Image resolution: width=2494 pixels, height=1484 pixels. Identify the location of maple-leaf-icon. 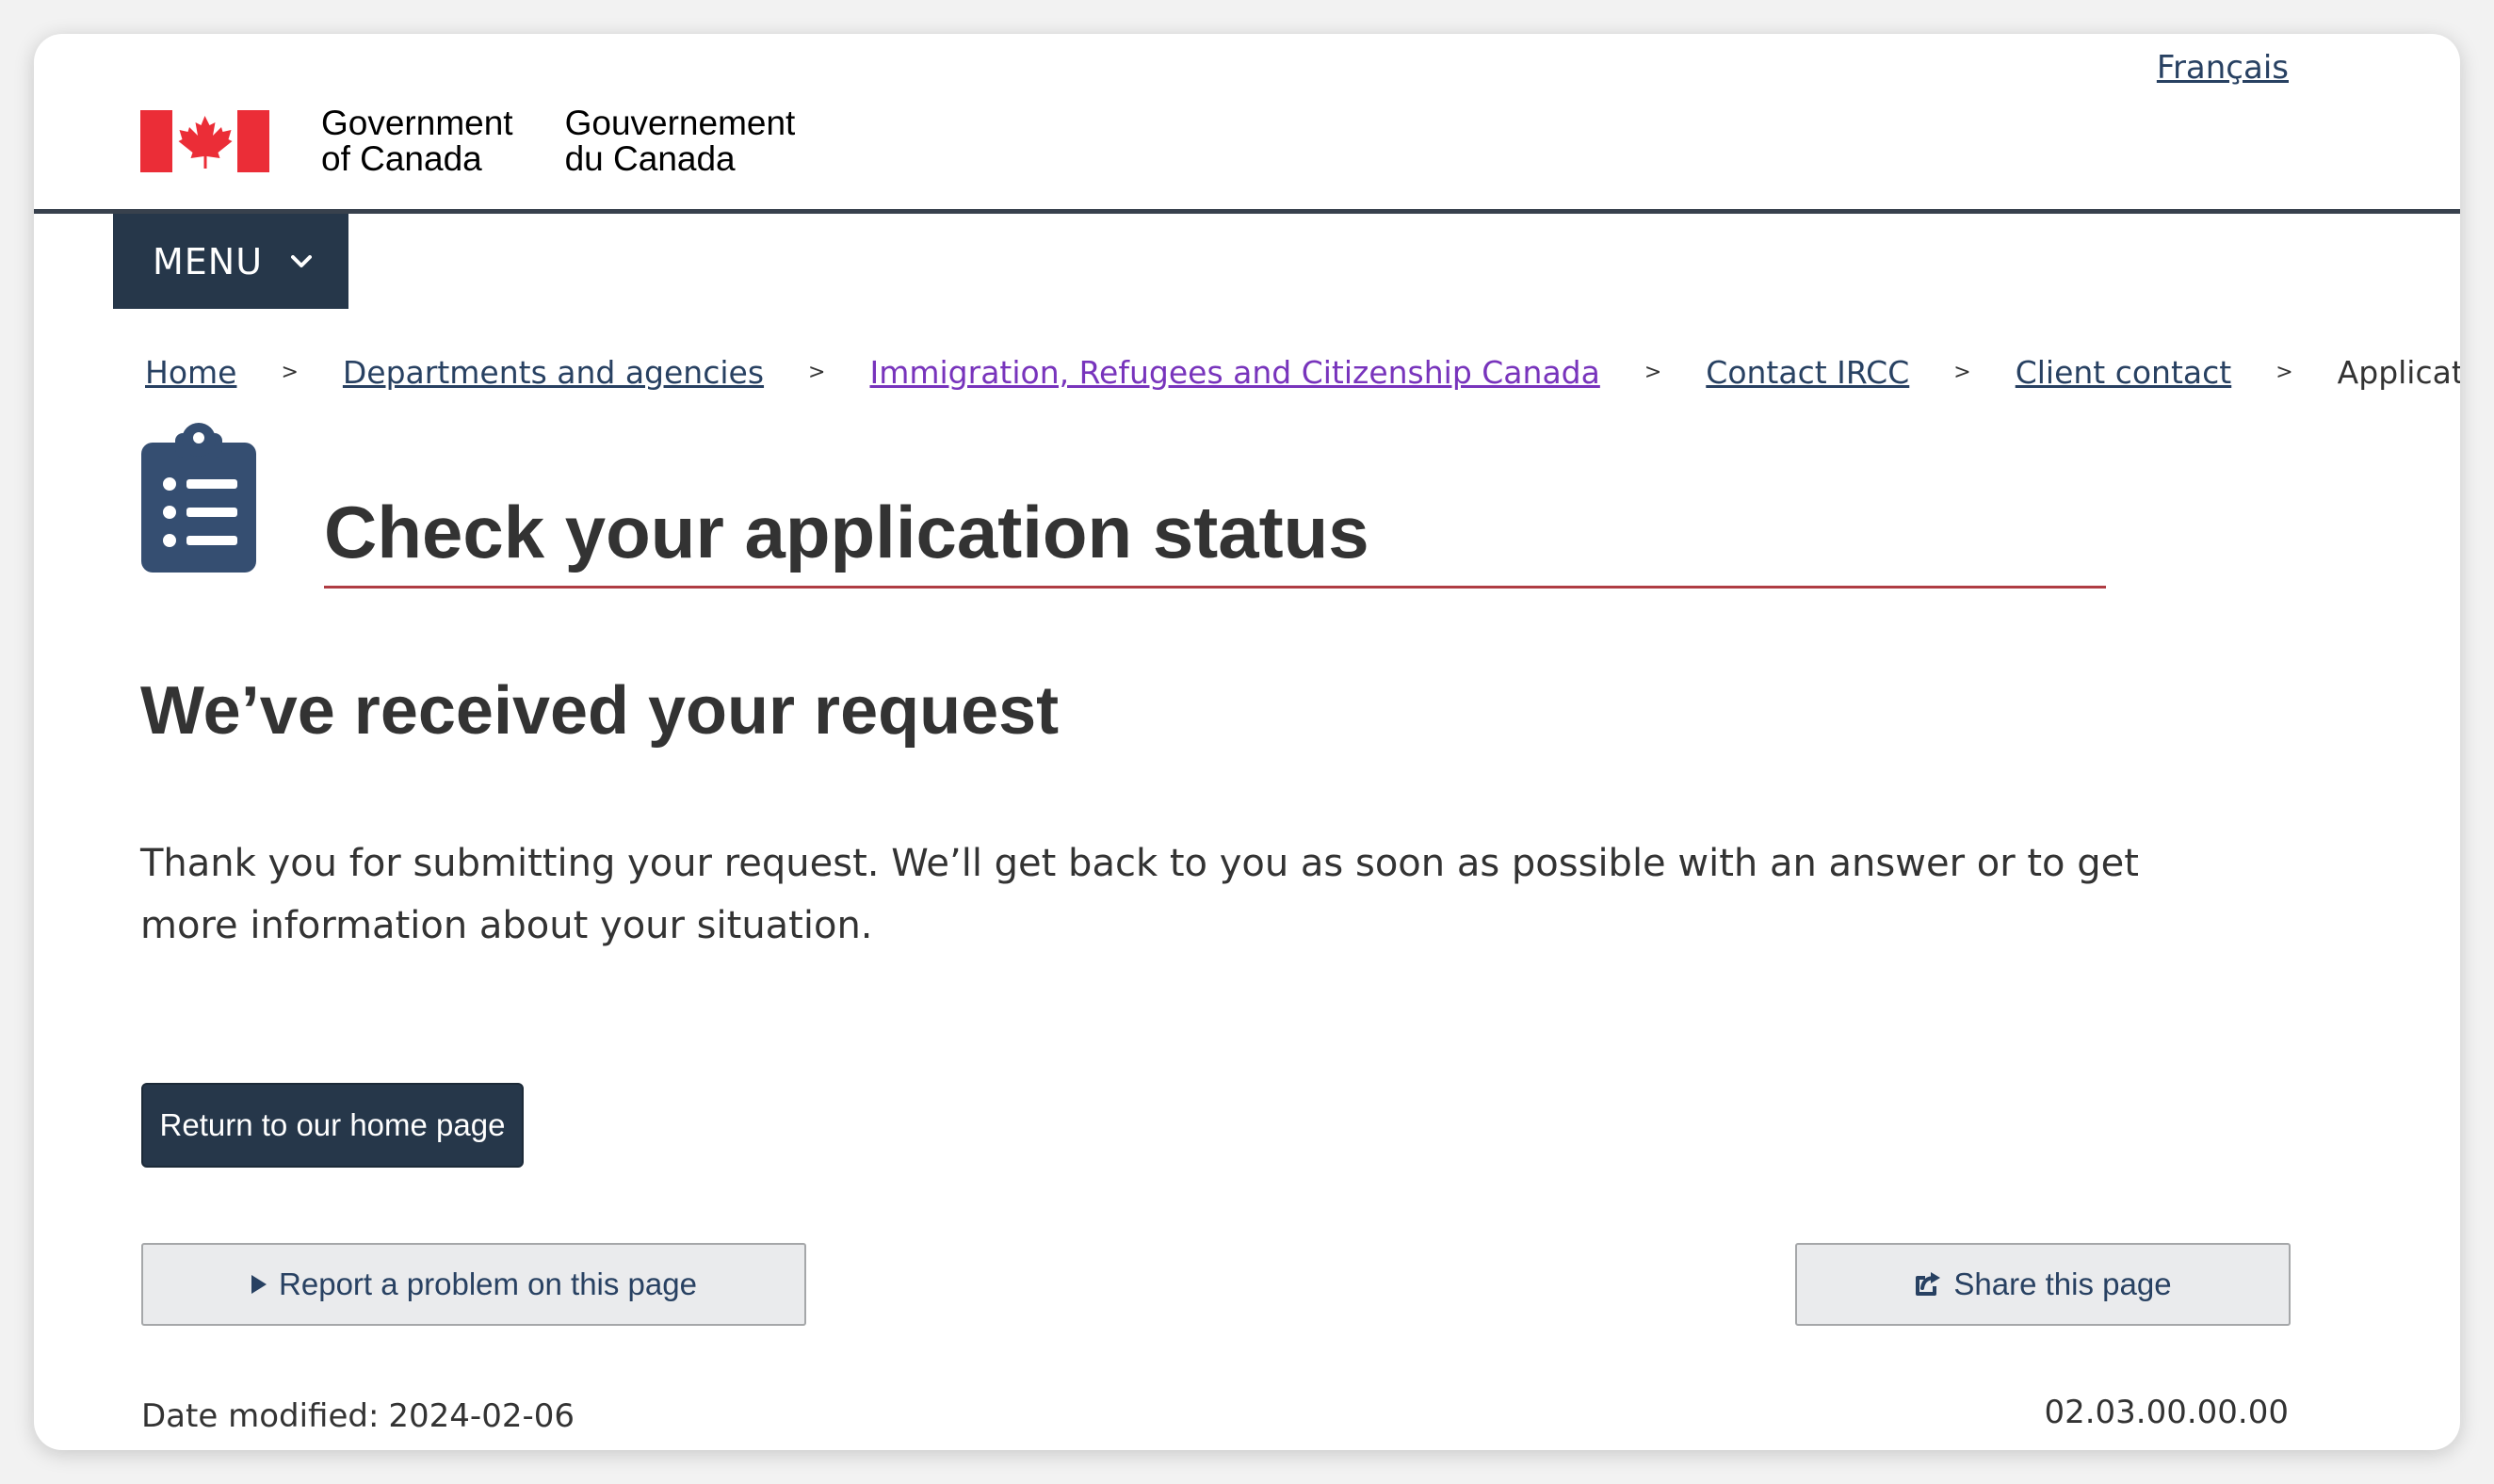
(205, 142).